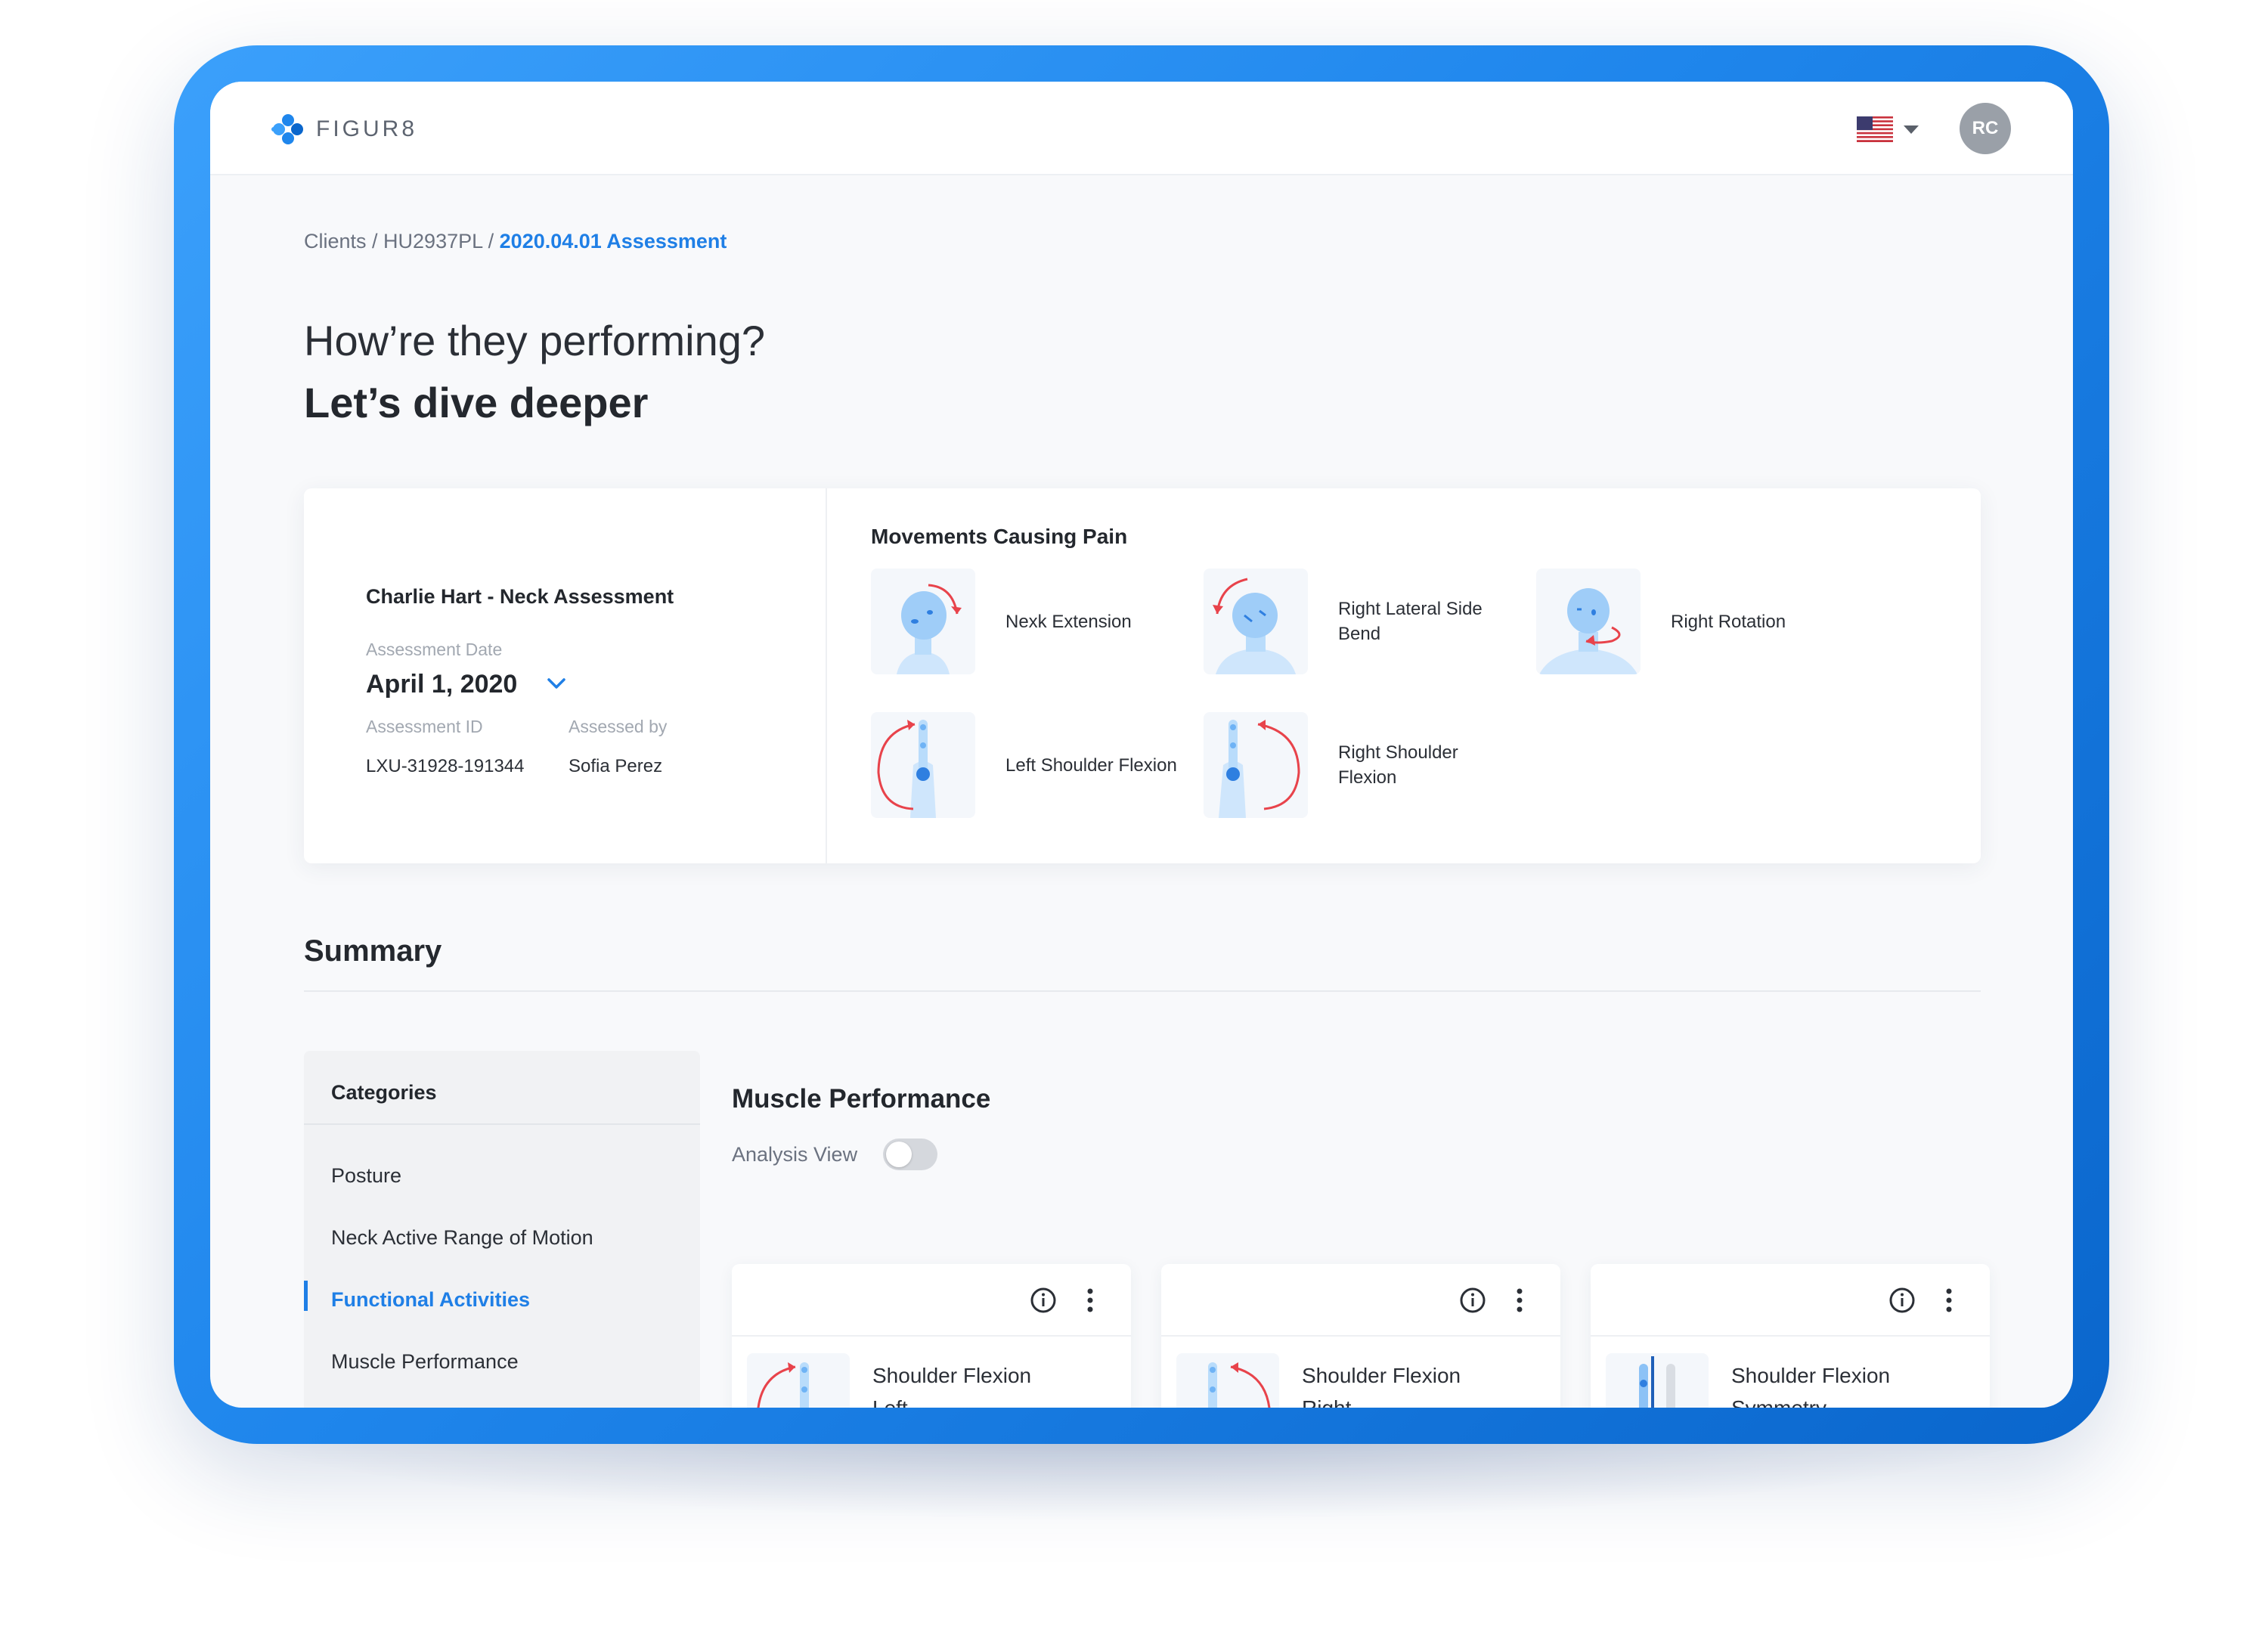  Describe the element at coordinates (1985, 128) in the screenshot. I see `user-avatar: RC` at that location.